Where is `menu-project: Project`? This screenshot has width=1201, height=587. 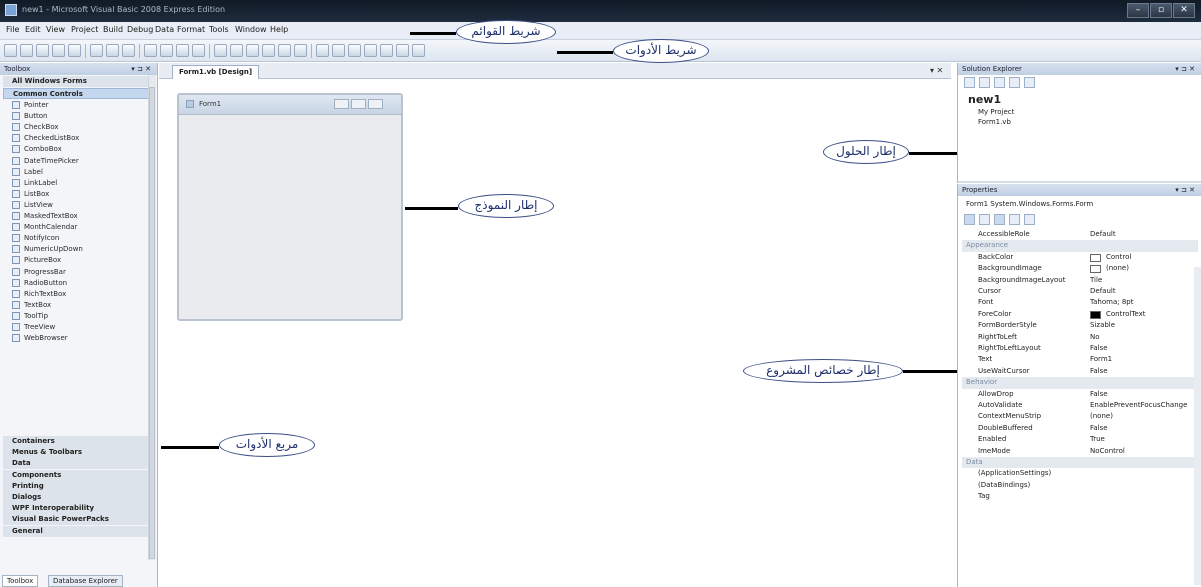
menu-project: Project is located at coordinates (84, 29).